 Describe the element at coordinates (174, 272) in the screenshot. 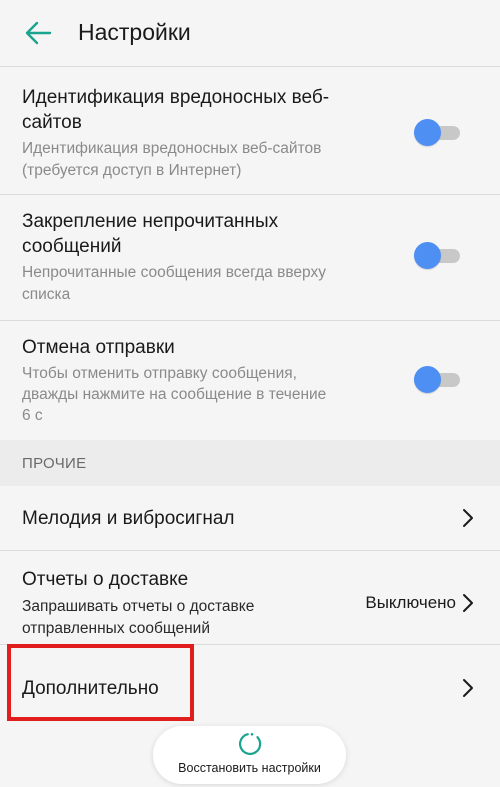

I see `setting-description-line1: Непрочитанные сообщения всегда вверху` at that location.